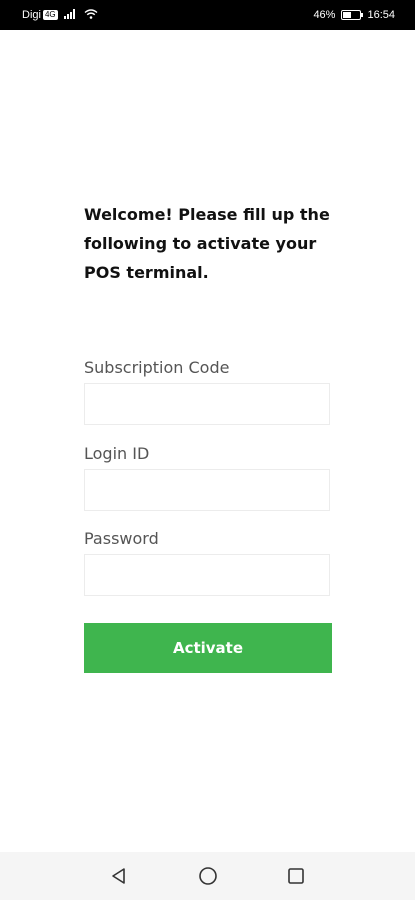 This screenshot has width=415, height=900. What do you see at coordinates (70, 15) in the screenshot?
I see `signal-icon` at bounding box center [70, 15].